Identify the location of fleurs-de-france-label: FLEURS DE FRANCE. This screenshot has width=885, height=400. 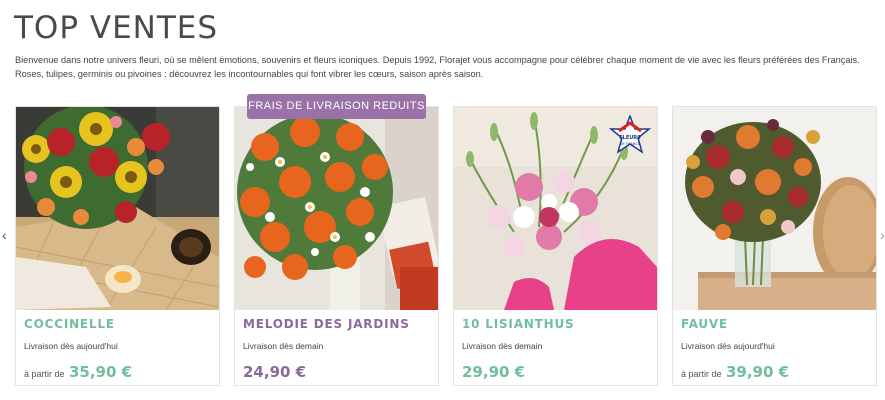
(630, 137).